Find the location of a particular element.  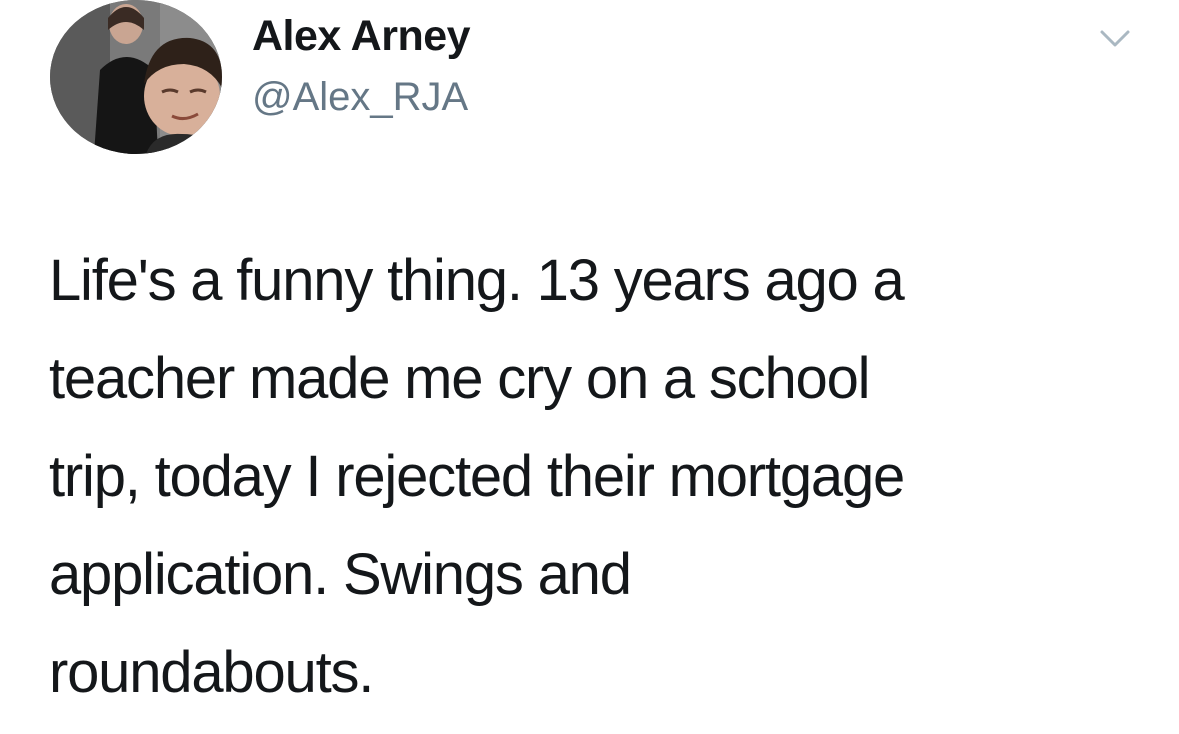

user-handle: @Alex_RJA is located at coordinates (360, 97).